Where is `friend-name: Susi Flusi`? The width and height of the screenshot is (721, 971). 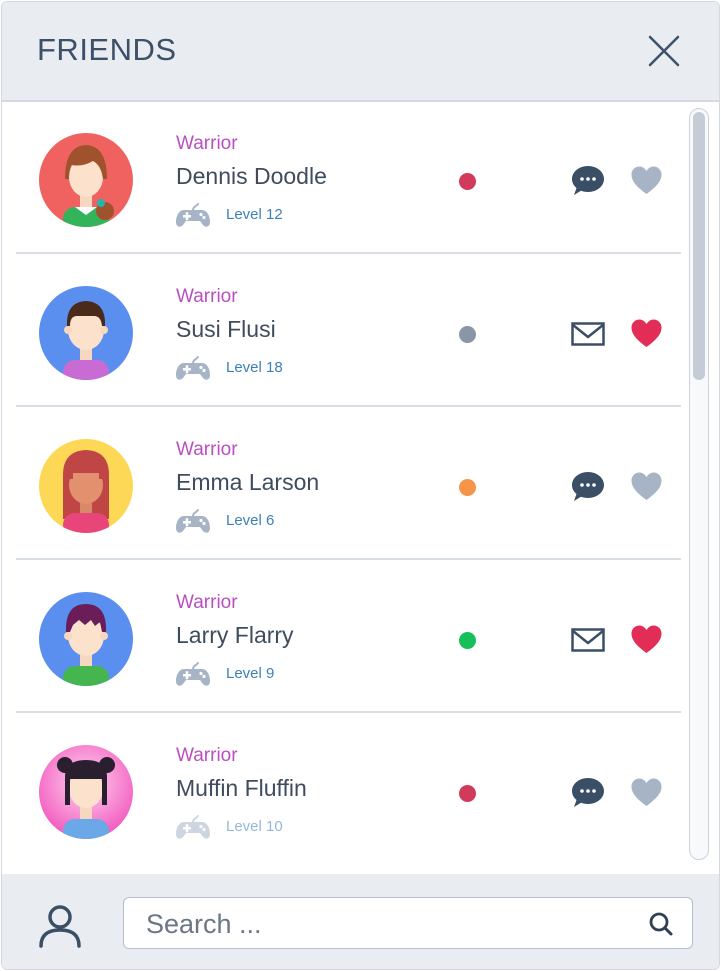
friend-name: Susi Flusi is located at coordinates (226, 329).